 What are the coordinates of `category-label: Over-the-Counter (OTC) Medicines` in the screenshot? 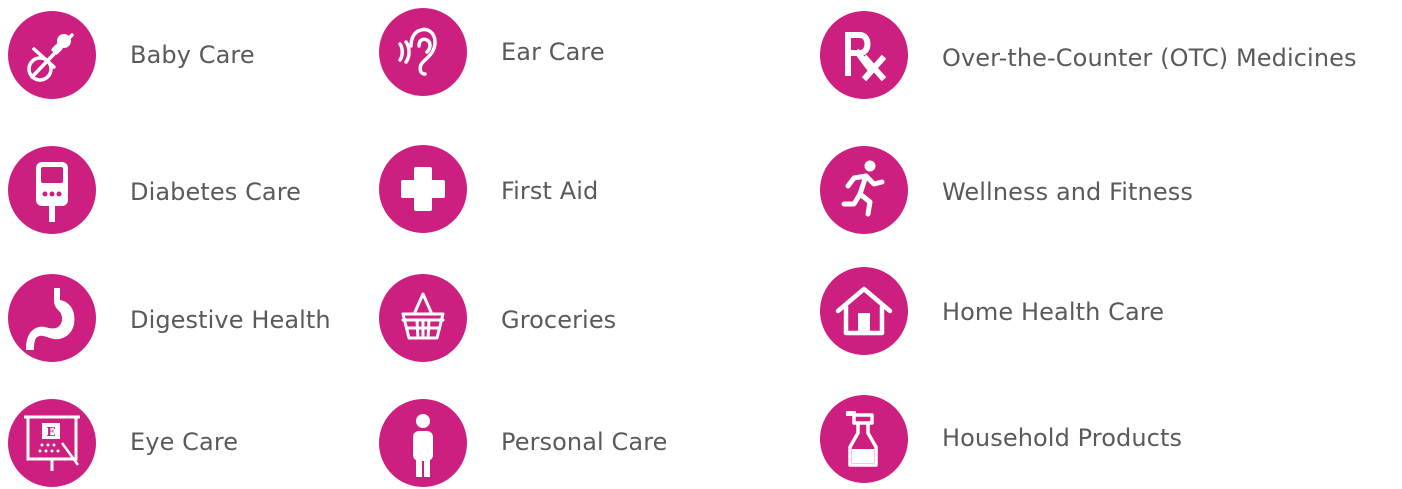 It's located at (1149, 58).